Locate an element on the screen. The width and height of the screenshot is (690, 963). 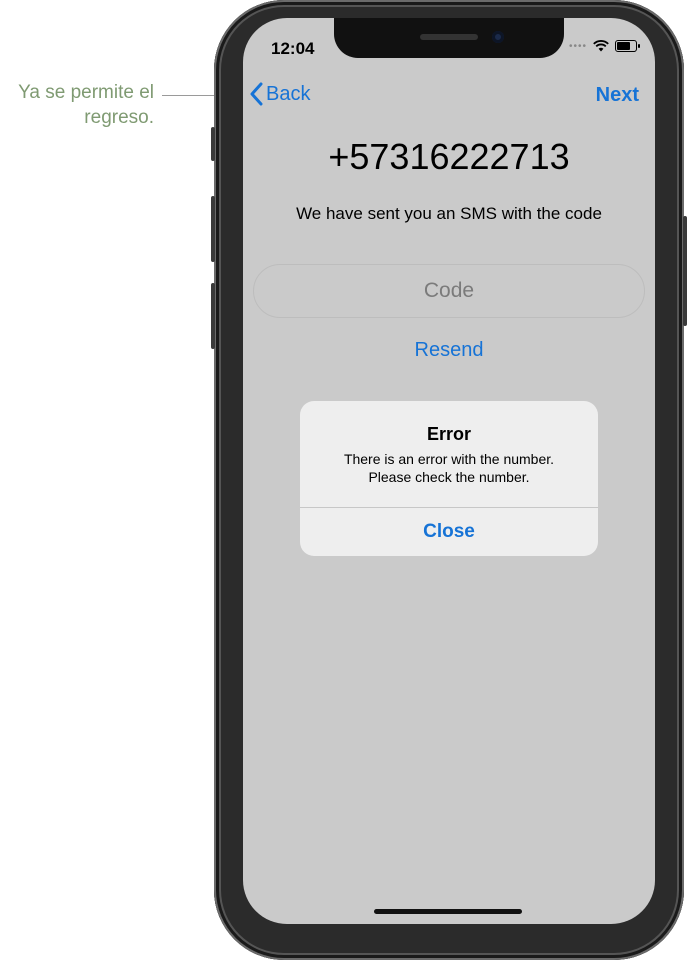
notch is located at coordinates (449, 38).